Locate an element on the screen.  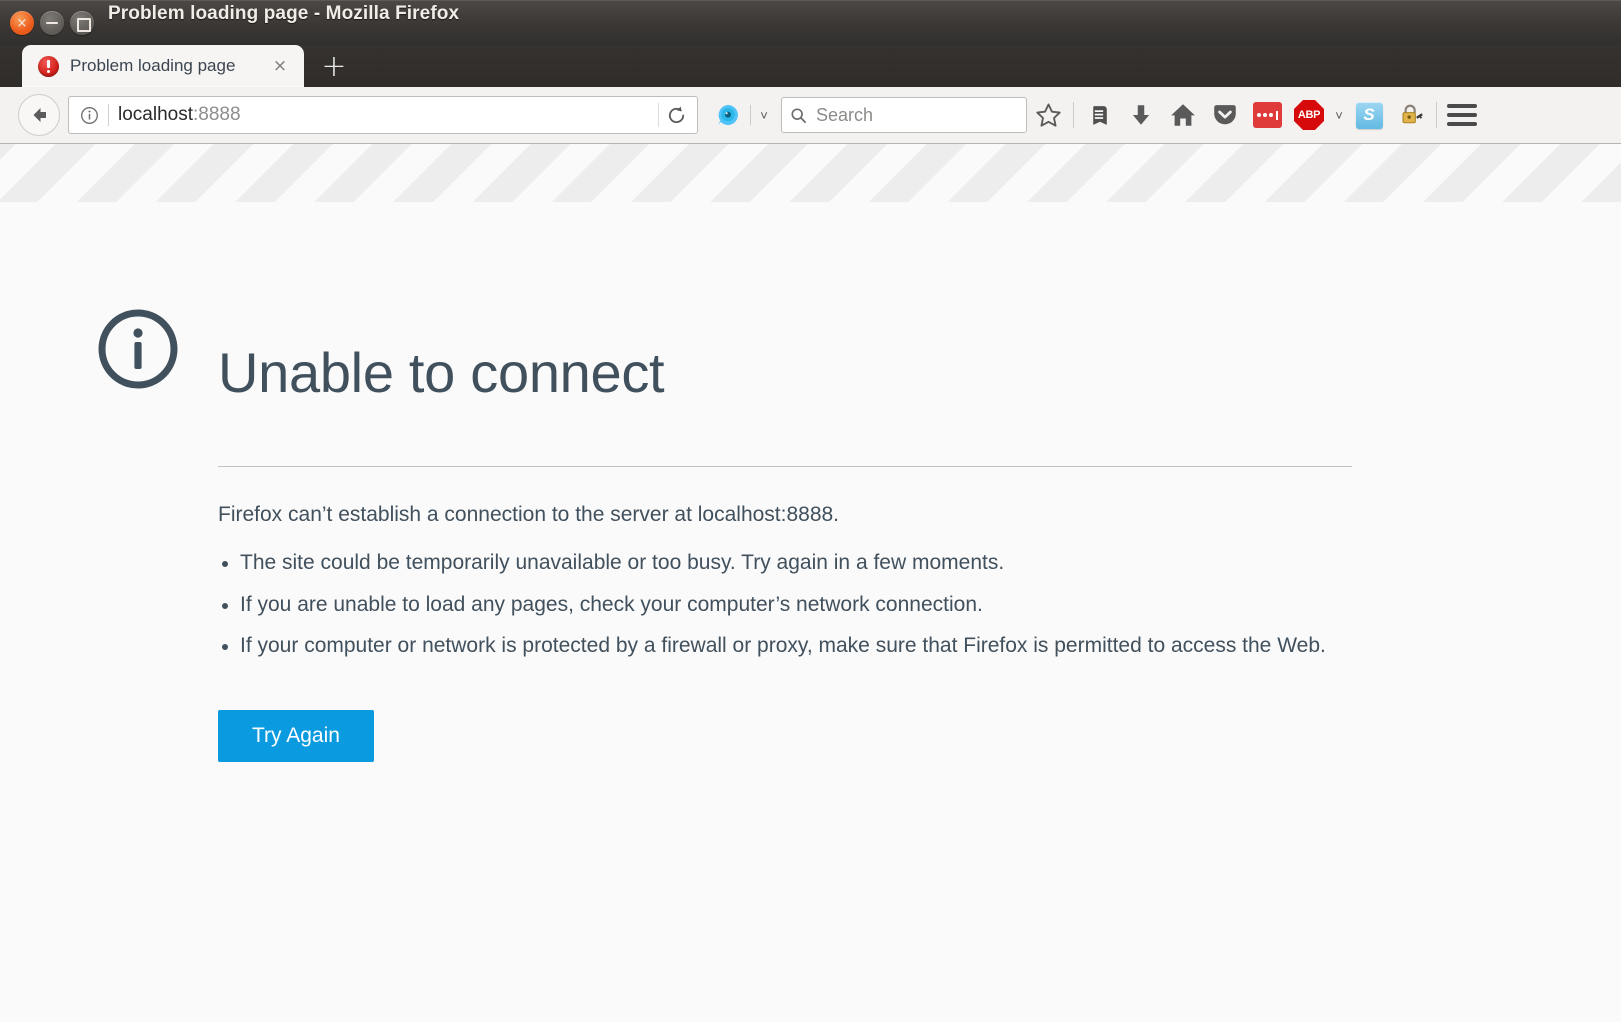
search-engine-button is located at coordinates (728, 115).